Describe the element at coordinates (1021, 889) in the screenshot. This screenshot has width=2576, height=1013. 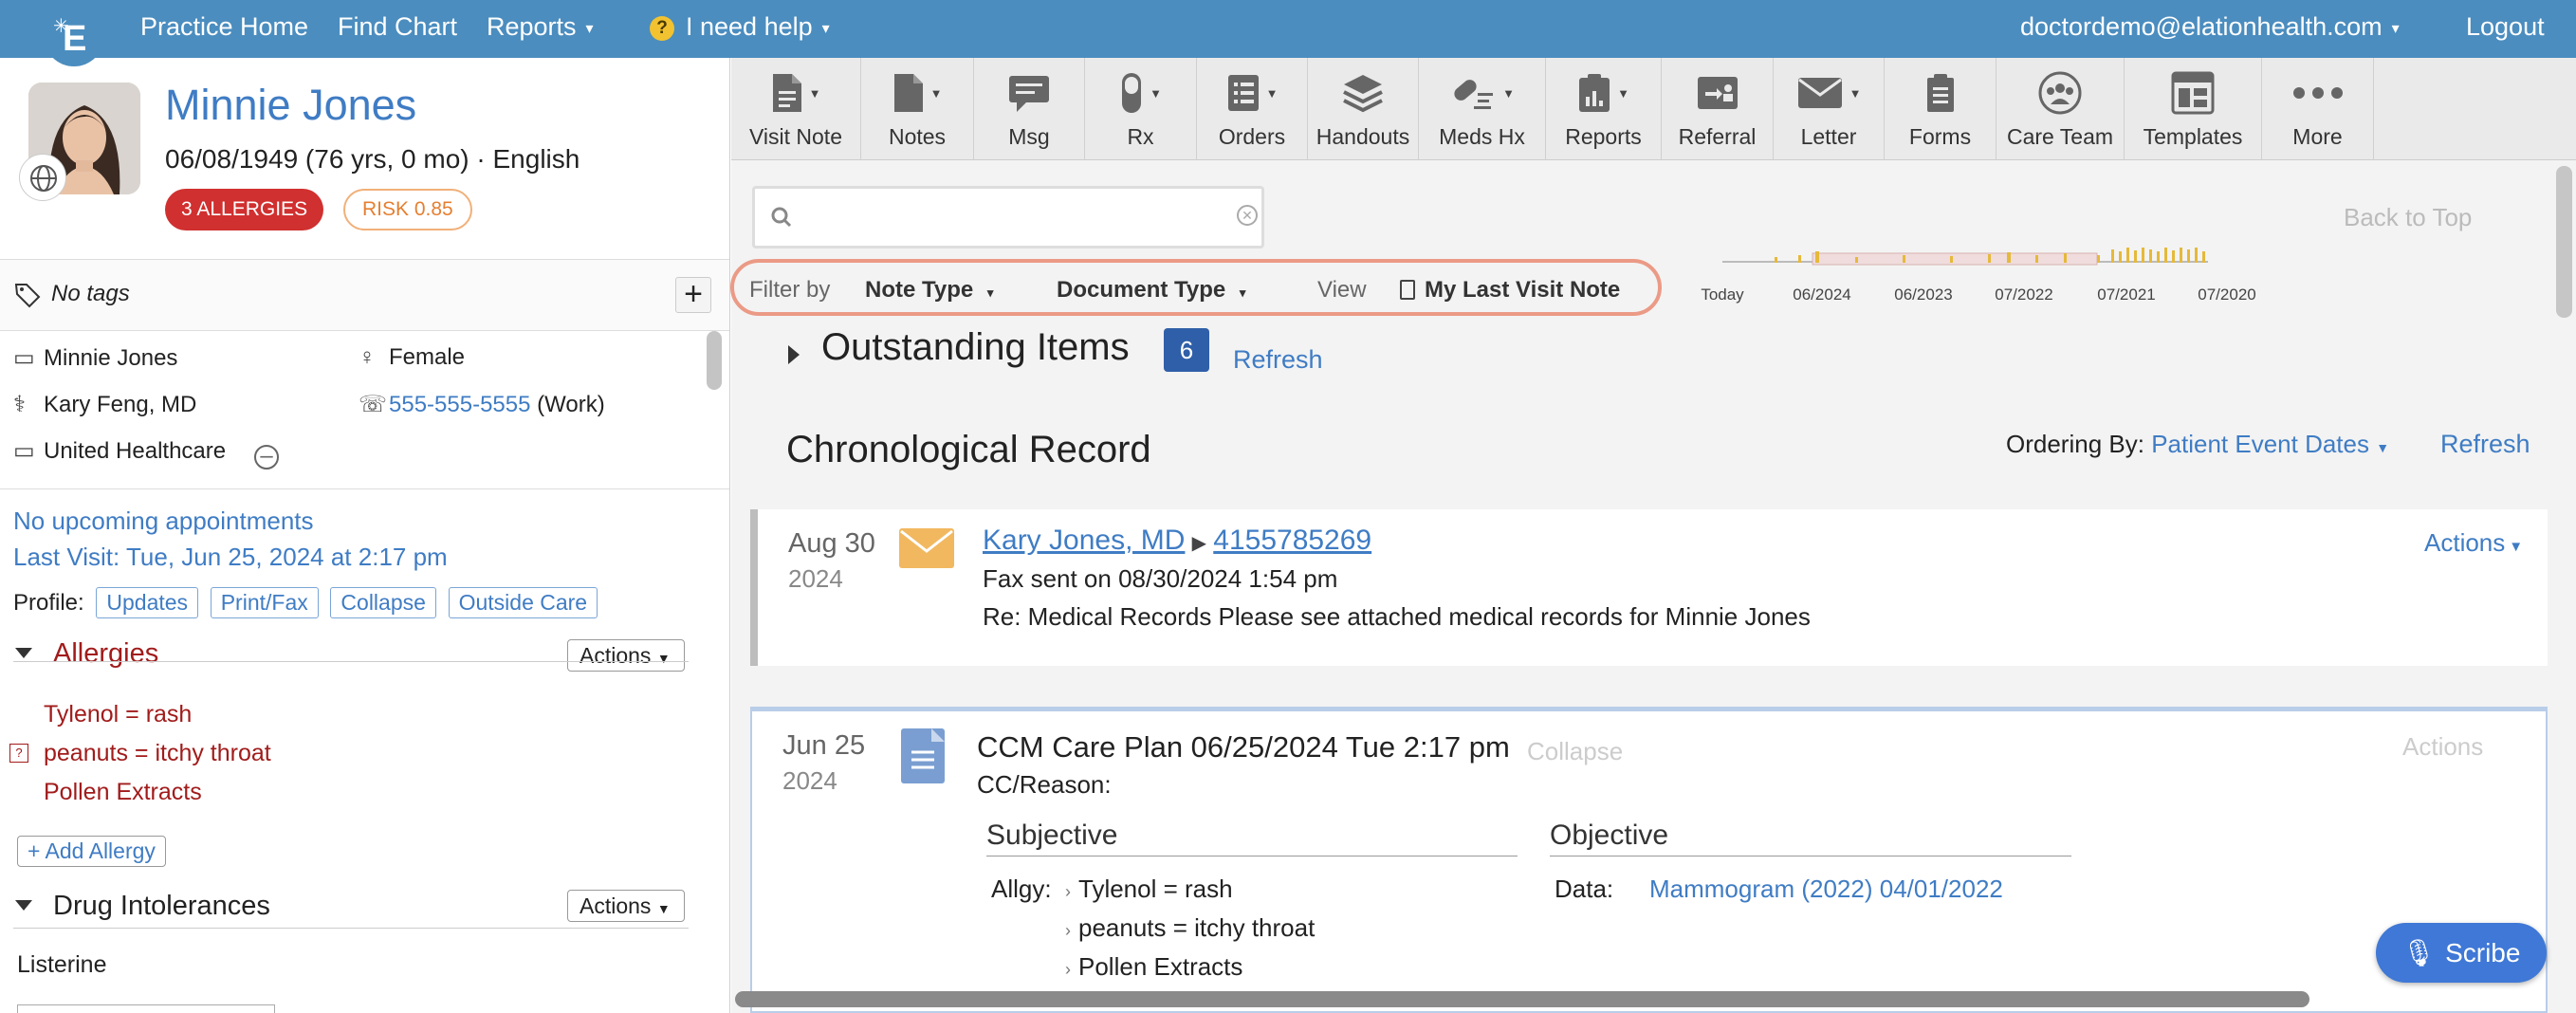
I see `allgy-label: Allgy:` at that location.